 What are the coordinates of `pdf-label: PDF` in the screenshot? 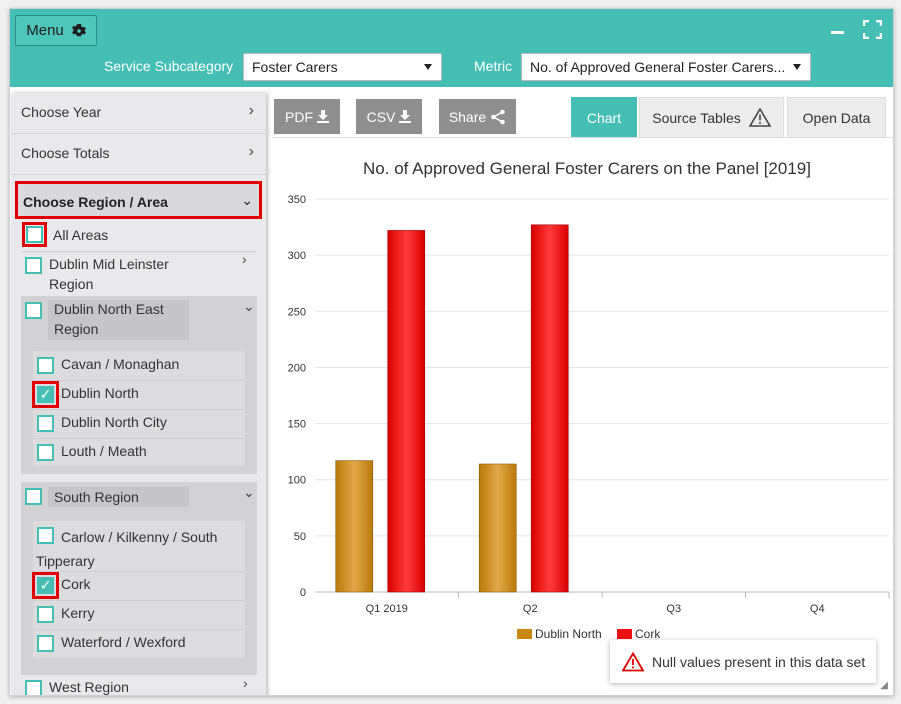 It's located at (299, 116).